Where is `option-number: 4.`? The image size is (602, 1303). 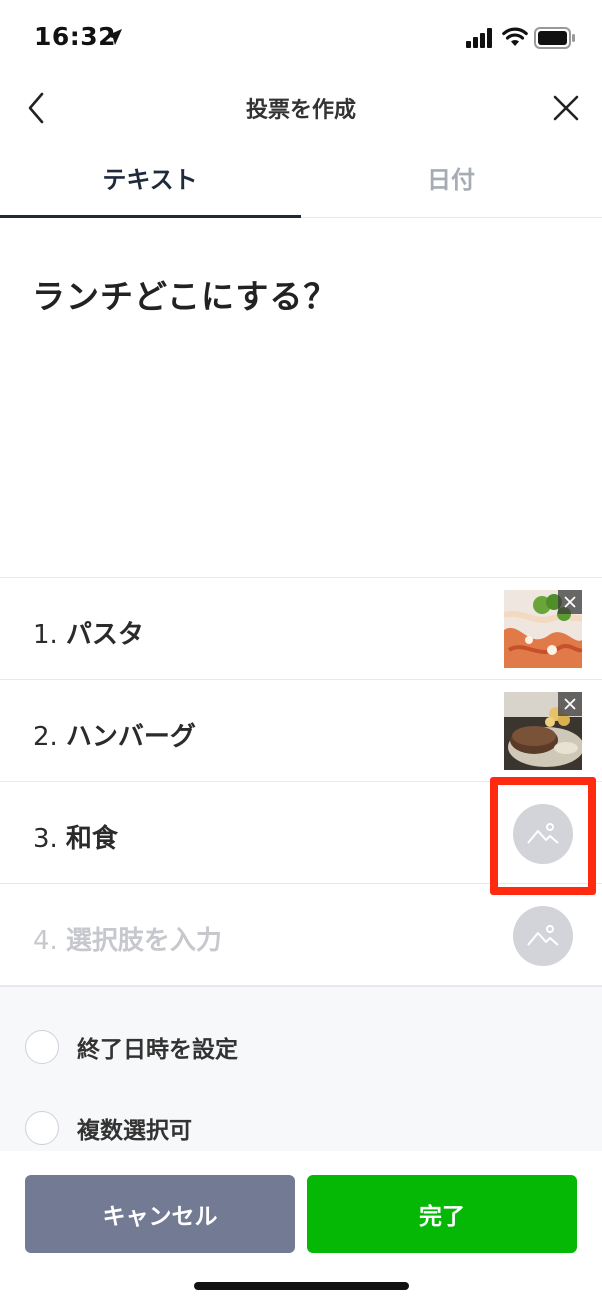 option-number: 4. is located at coordinates (45, 941).